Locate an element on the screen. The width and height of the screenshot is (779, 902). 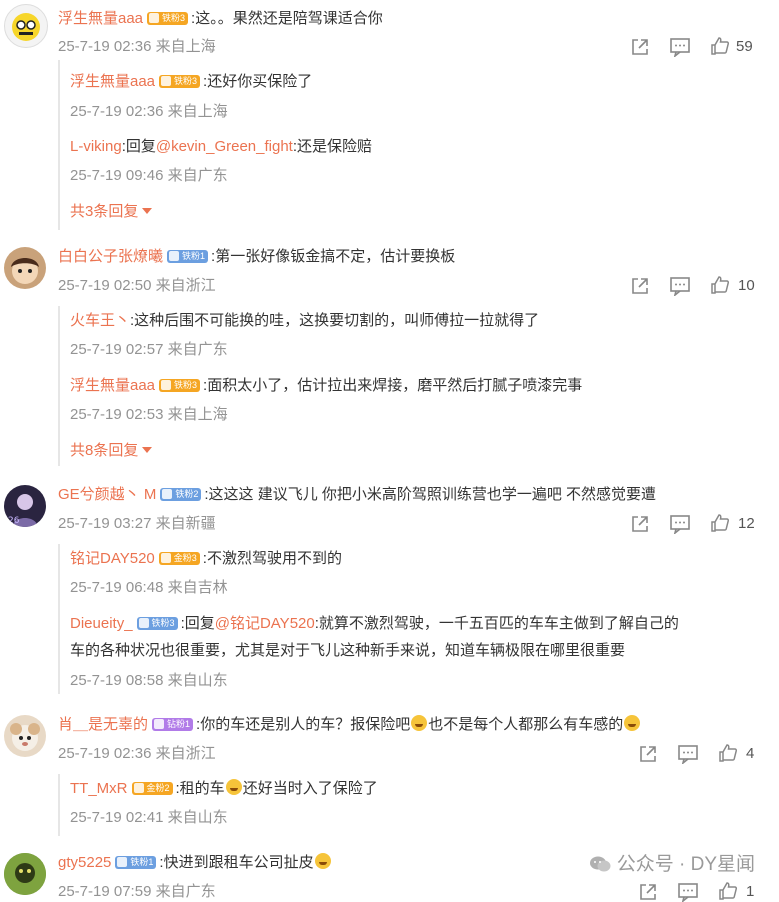
mention-link: @kevin_Green_fight is located at coordinates (224, 146).